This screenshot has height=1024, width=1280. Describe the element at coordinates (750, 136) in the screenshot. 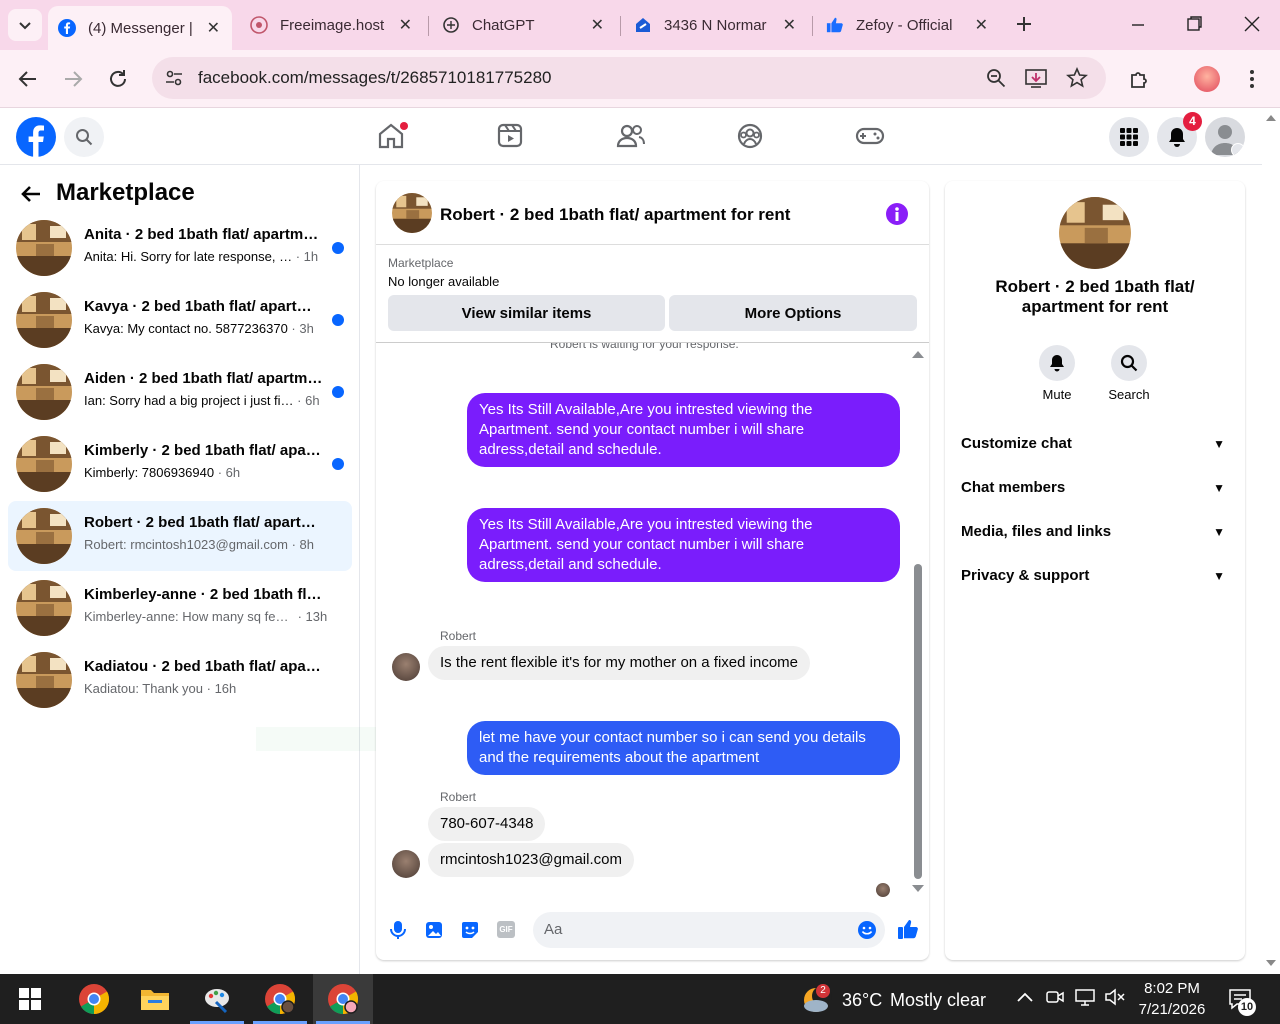

I see `nav-groups` at that location.